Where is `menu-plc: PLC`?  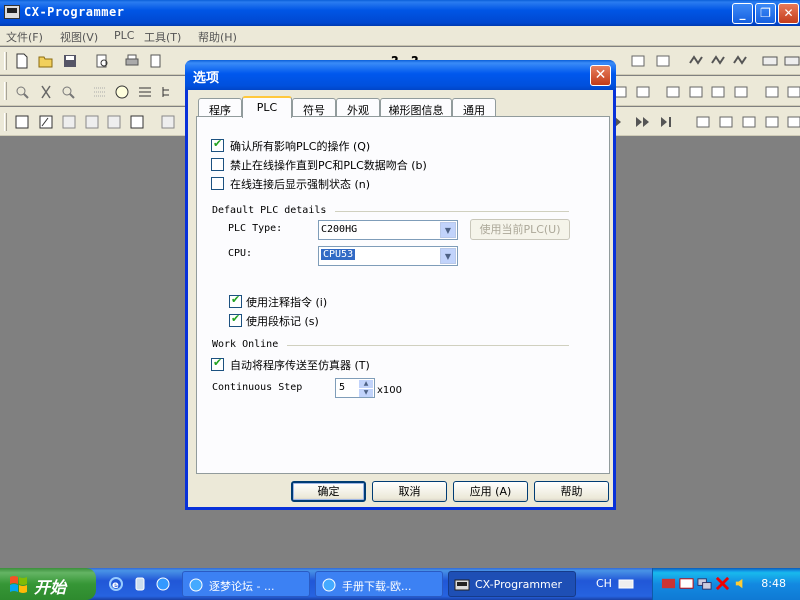
menu-plc: PLC is located at coordinates (124, 35).